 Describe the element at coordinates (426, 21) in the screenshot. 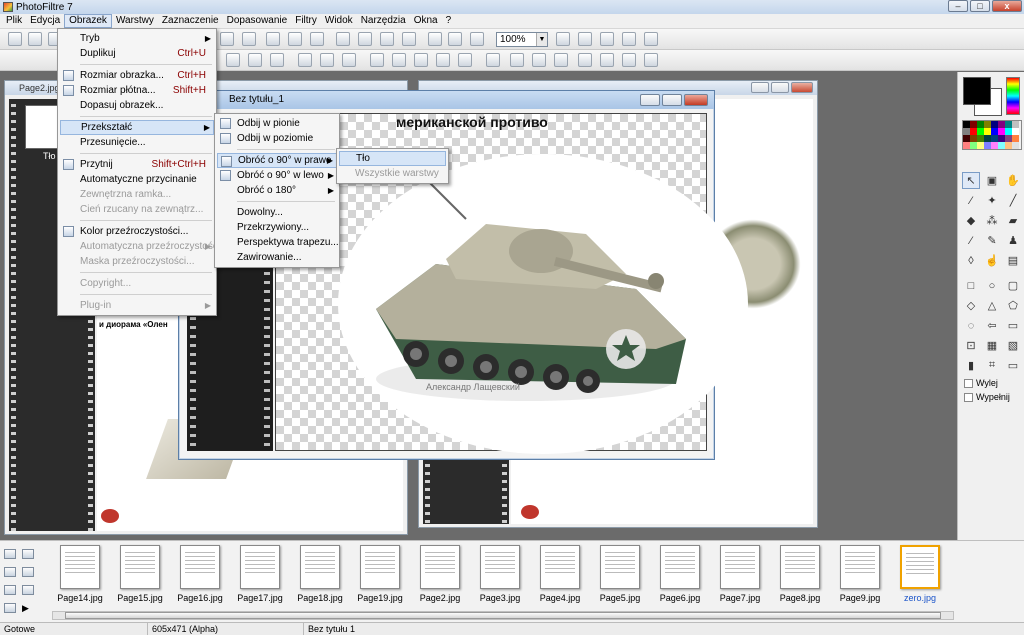

I see `menu-okna: Okna` at that location.